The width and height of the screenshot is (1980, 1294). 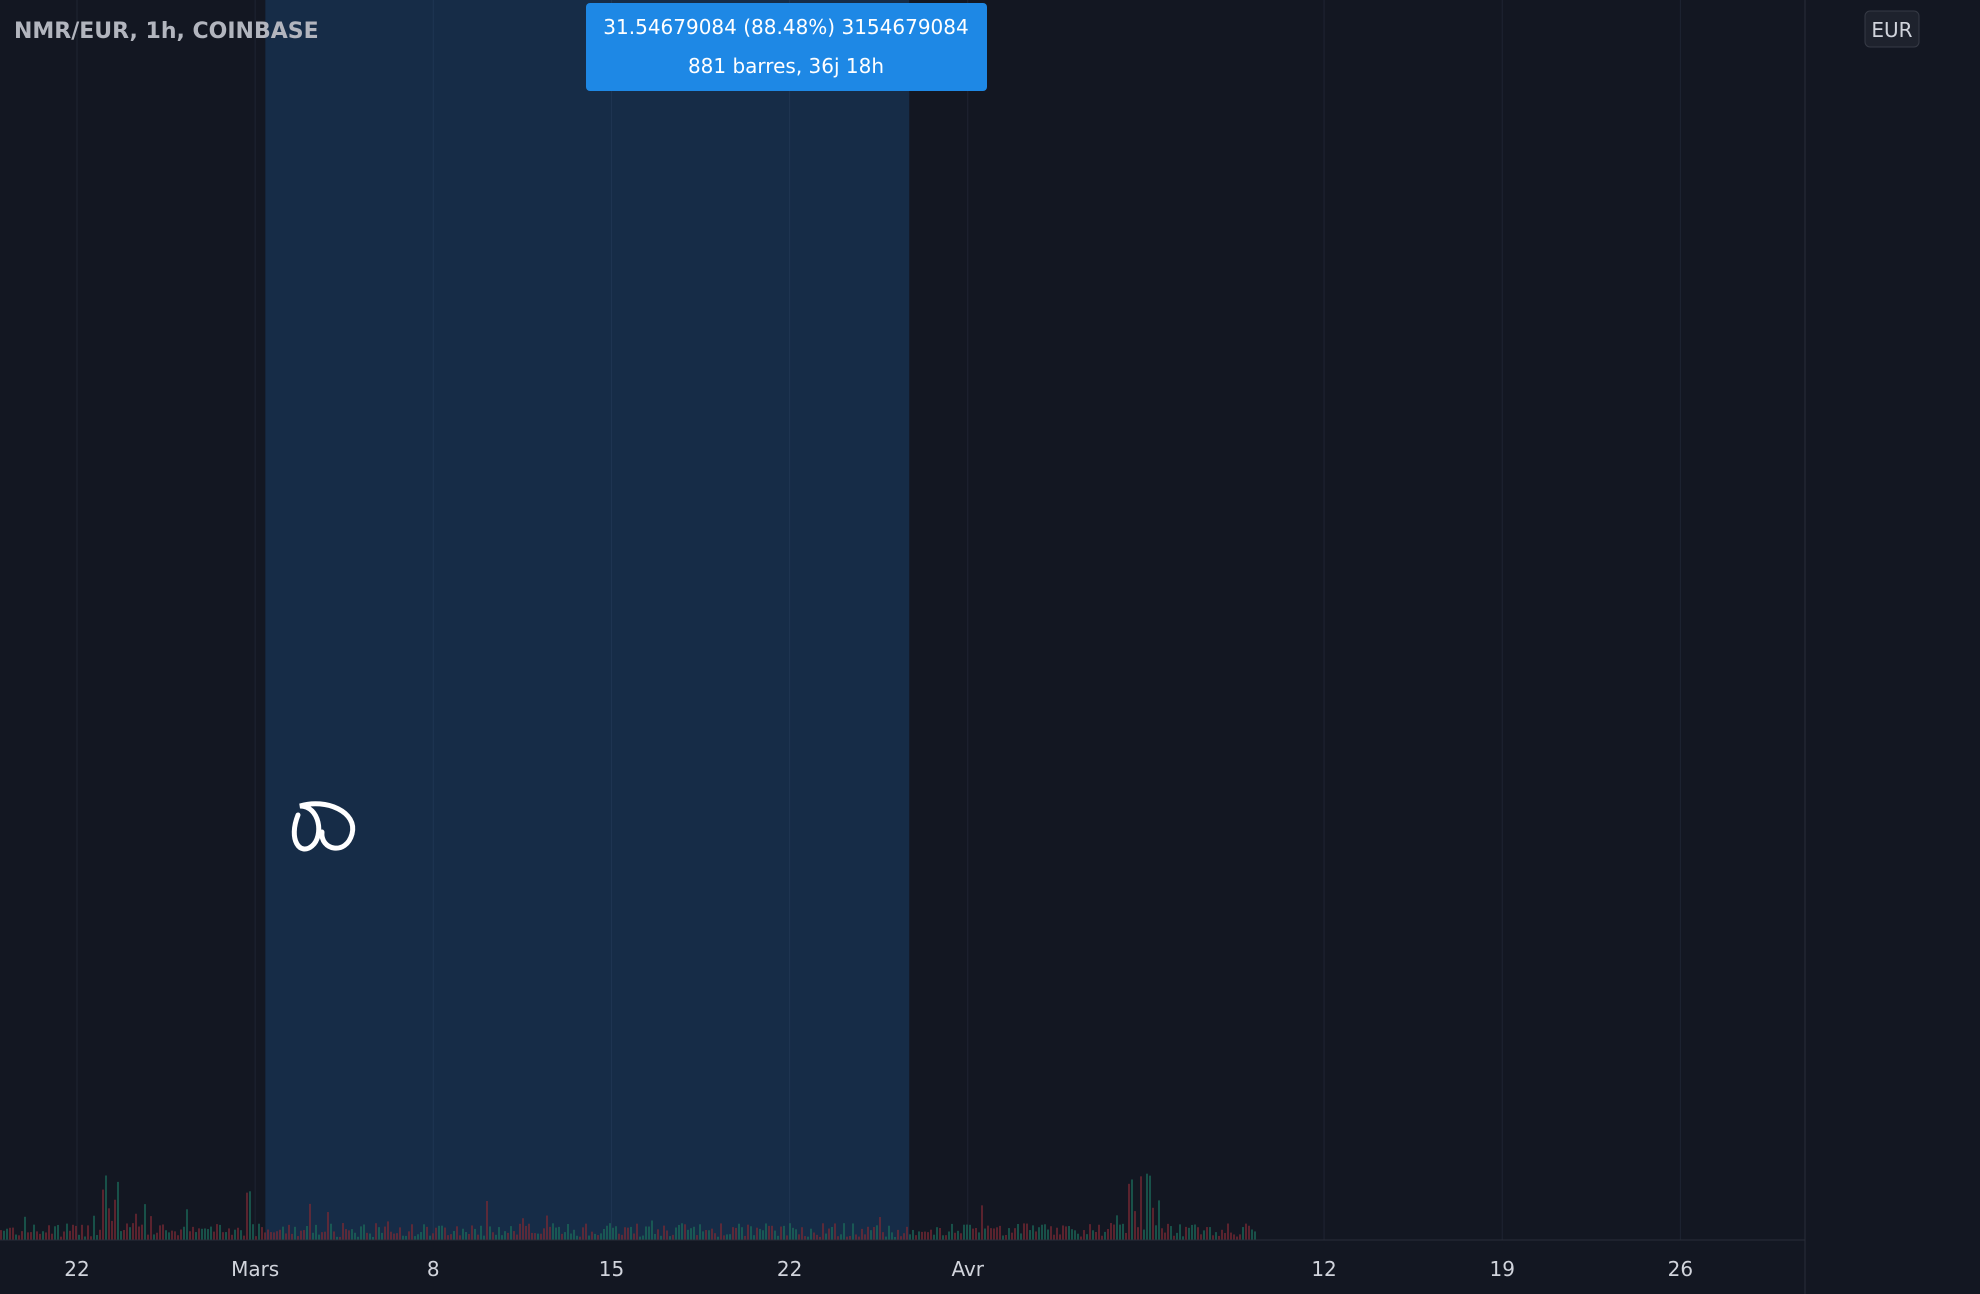 I want to click on x-tick-label: Mars, so click(x=255, y=1269).